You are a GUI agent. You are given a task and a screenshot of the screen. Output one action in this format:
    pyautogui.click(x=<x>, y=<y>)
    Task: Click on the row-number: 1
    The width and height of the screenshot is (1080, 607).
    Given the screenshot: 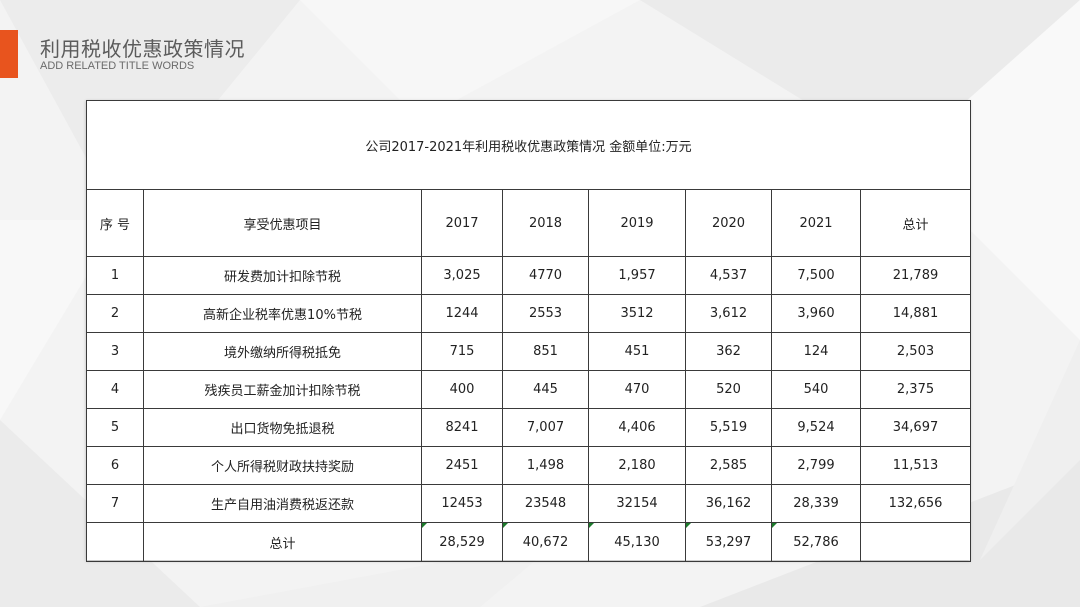 What is the action you would take?
    pyautogui.click(x=115, y=275)
    